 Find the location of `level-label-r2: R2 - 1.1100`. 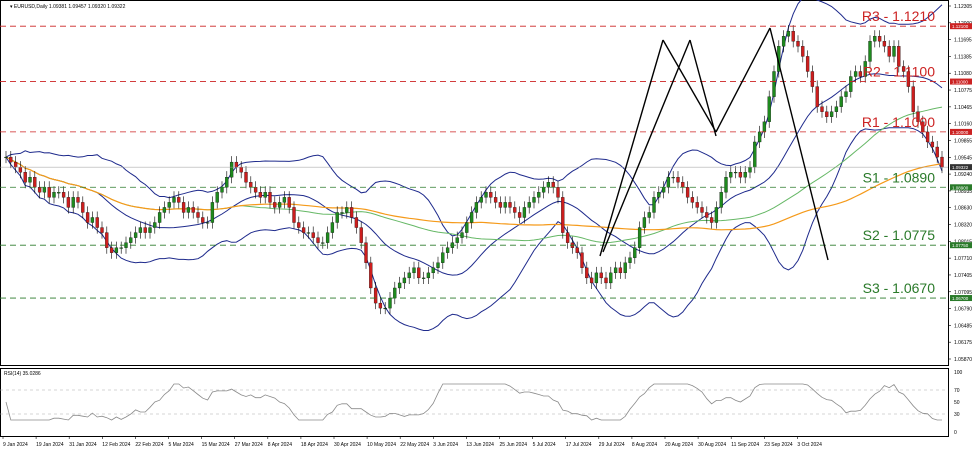

level-label-r2: R2 - 1.1100 is located at coordinates (899, 72).